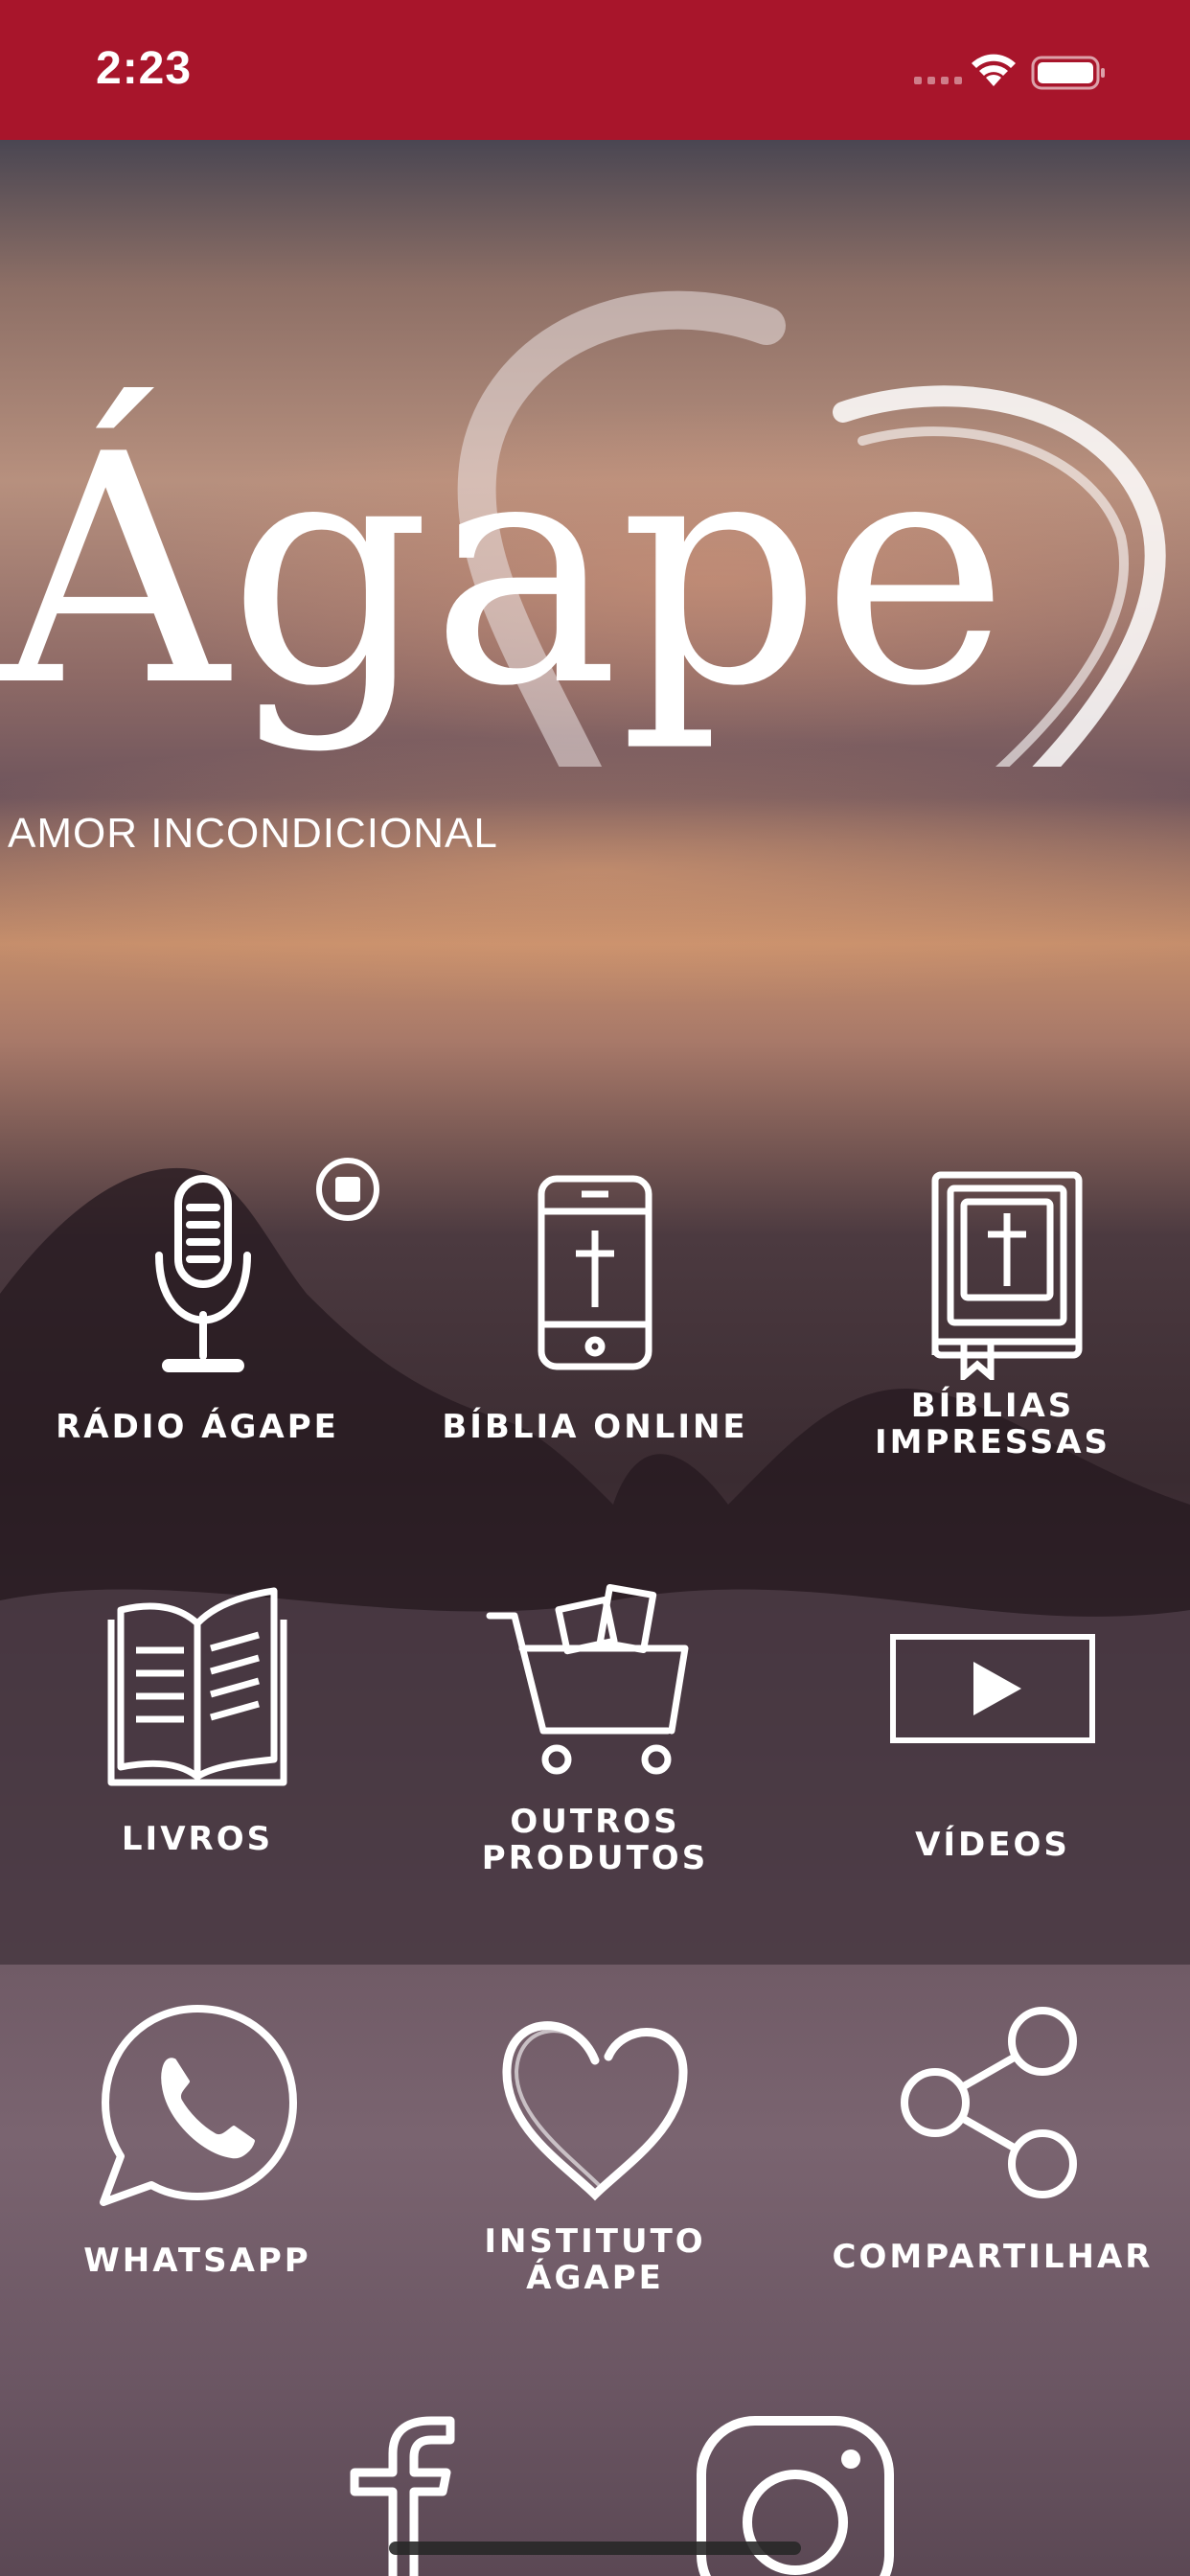 Image resolution: width=1190 pixels, height=2576 pixels. Describe the element at coordinates (1068, 73) in the screenshot. I see `battery-icon` at that location.